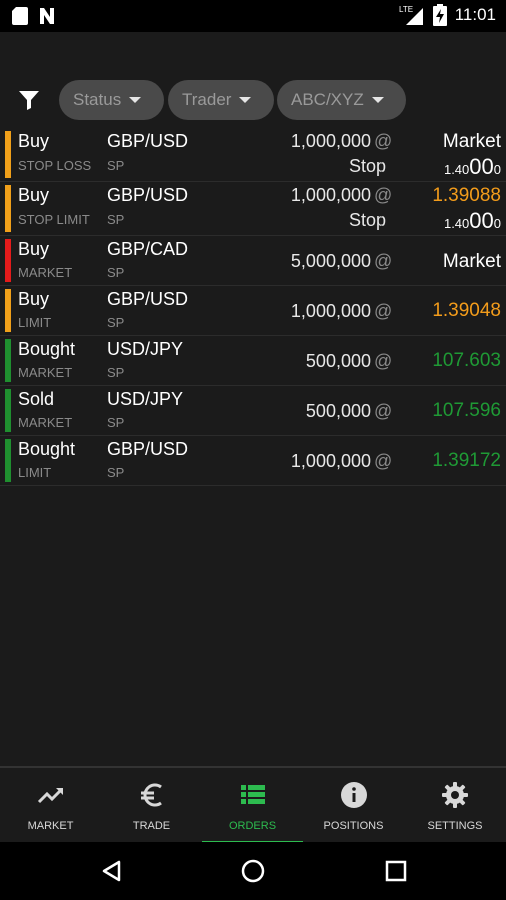  I want to click on trader-filter-label: Trader, so click(207, 99).